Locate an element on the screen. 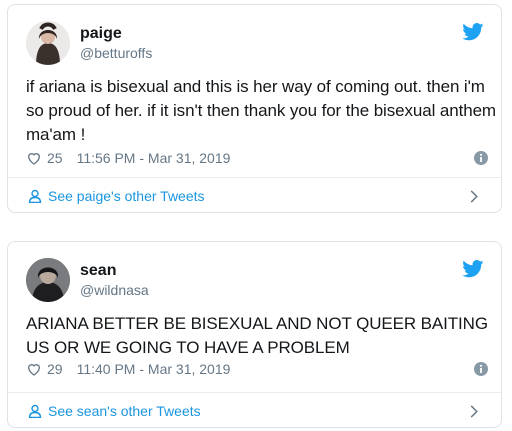 The width and height of the screenshot is (512, 431). timestamp: 11:56 PM - Mar 31, 2019 is located at coordinates (154, 158).